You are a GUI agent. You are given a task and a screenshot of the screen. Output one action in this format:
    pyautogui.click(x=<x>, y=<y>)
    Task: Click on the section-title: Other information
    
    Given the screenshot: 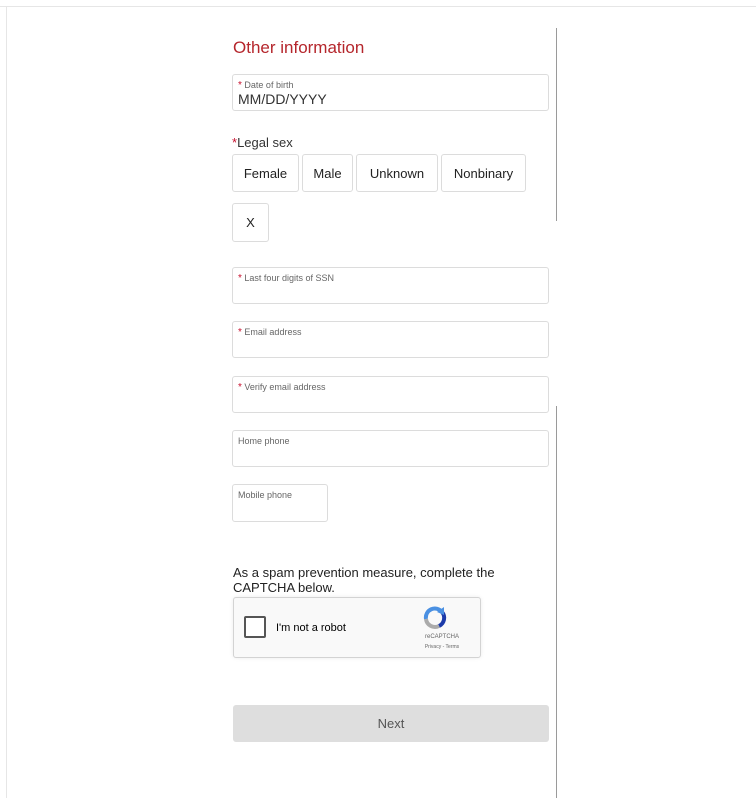 What is the action you would take?
    pyautogui.click(x=299, y=47)
    